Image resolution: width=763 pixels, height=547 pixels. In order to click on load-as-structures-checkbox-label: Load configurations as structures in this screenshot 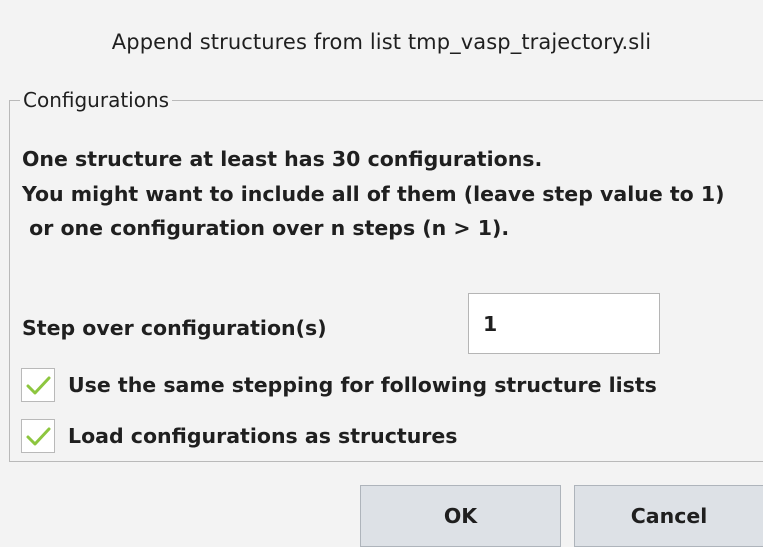, I will do `click(263, 436)`.